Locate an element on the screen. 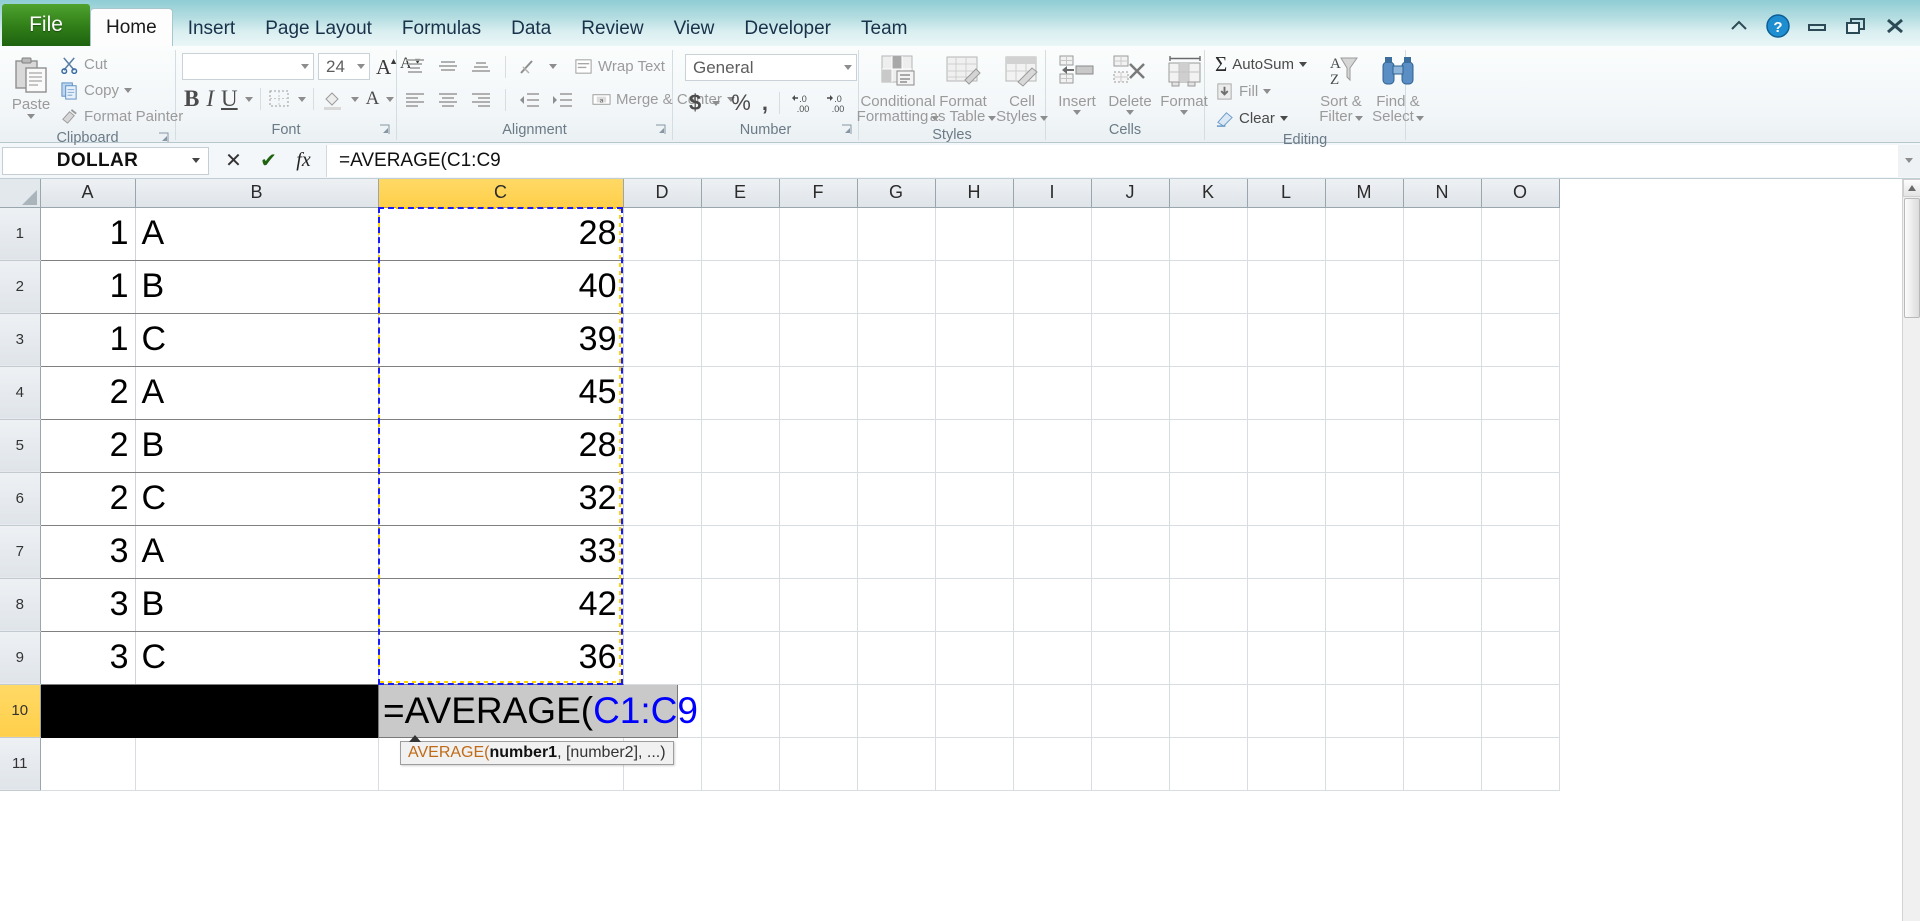 This screenshot has width=1920, height=921. cell-J6 is located at coordinates (1130, 499).